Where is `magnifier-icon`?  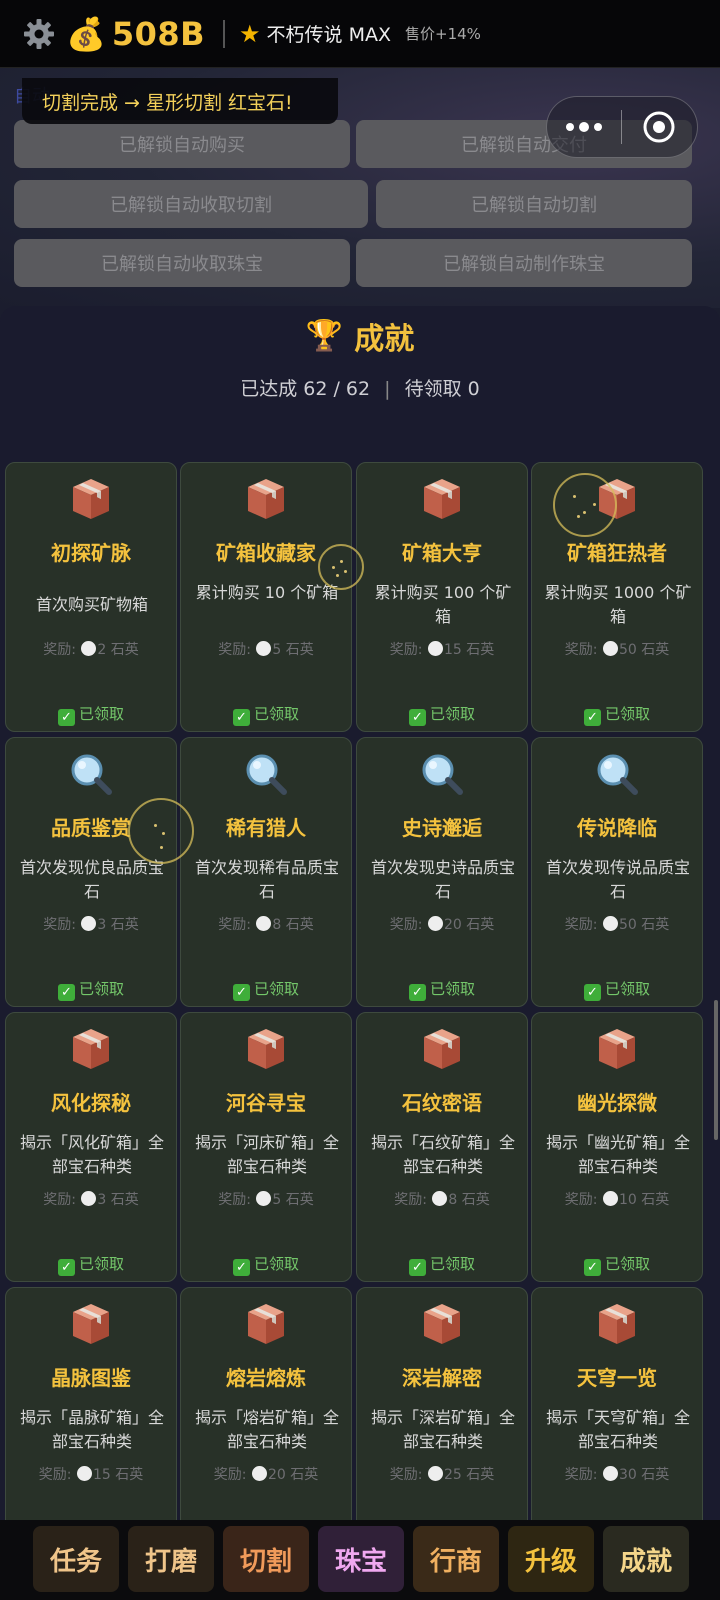 magnifier-icon is located at coordinates (617, 779).